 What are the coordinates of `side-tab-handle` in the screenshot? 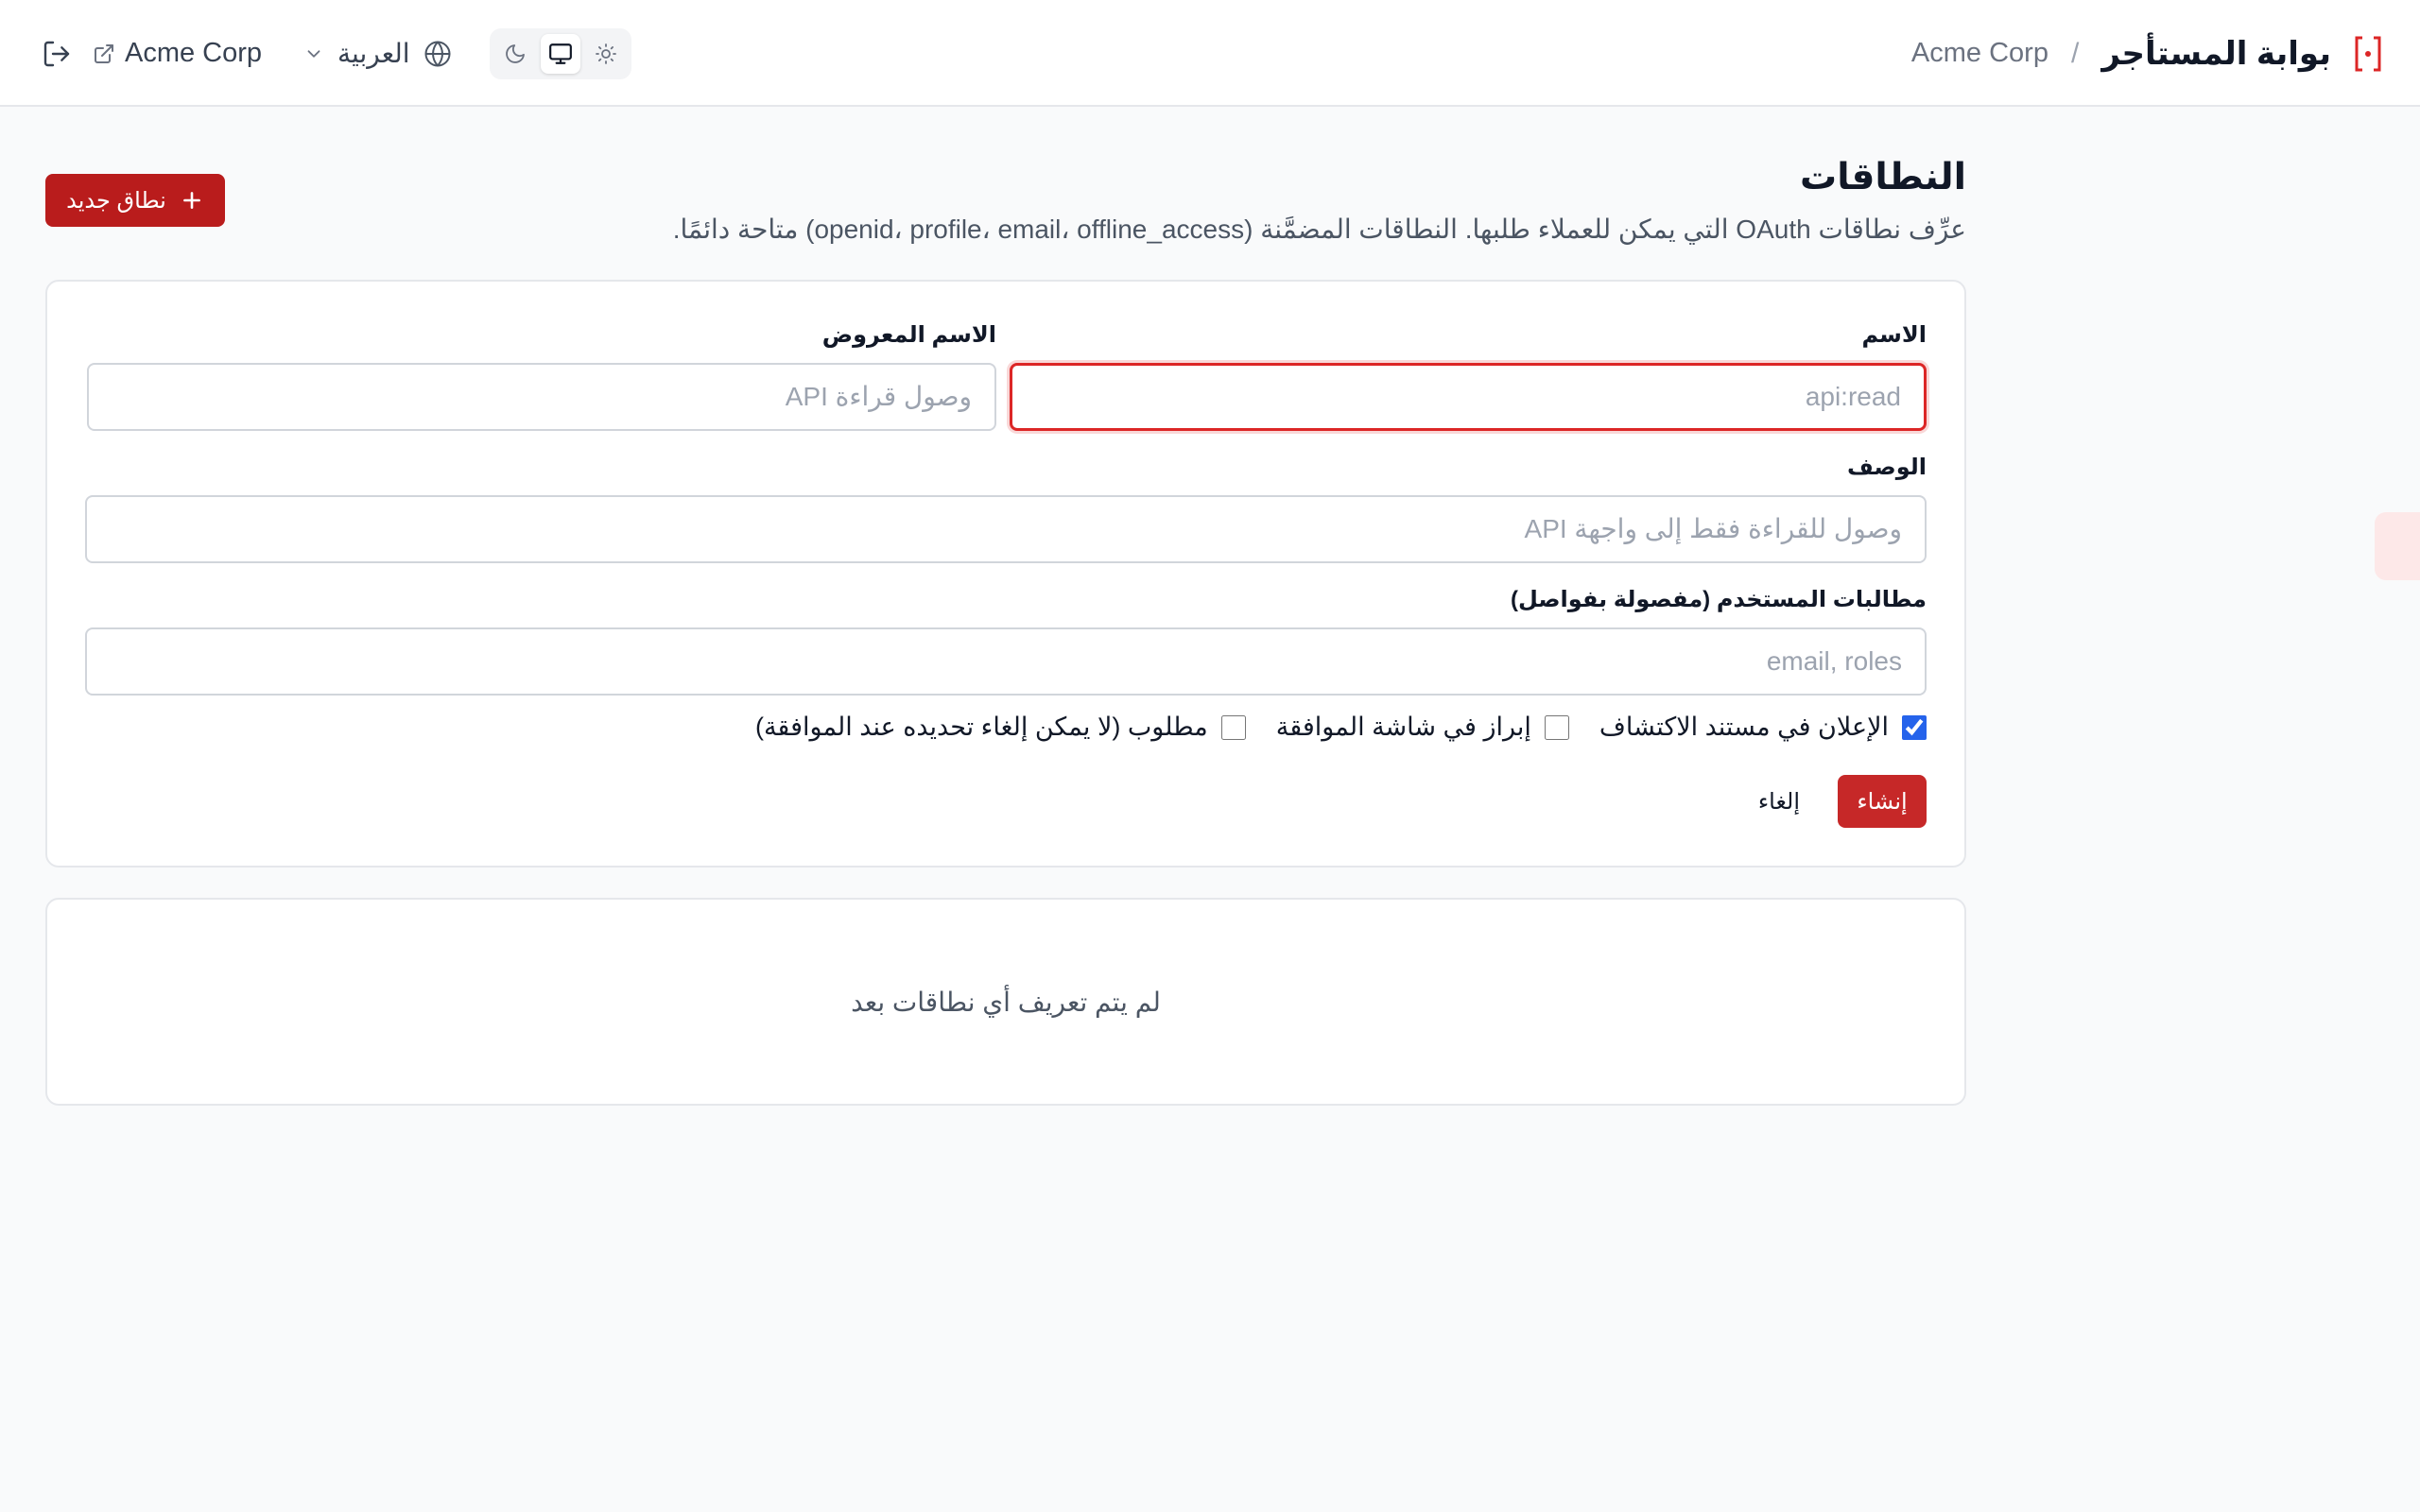 It's located at (2397, 546).